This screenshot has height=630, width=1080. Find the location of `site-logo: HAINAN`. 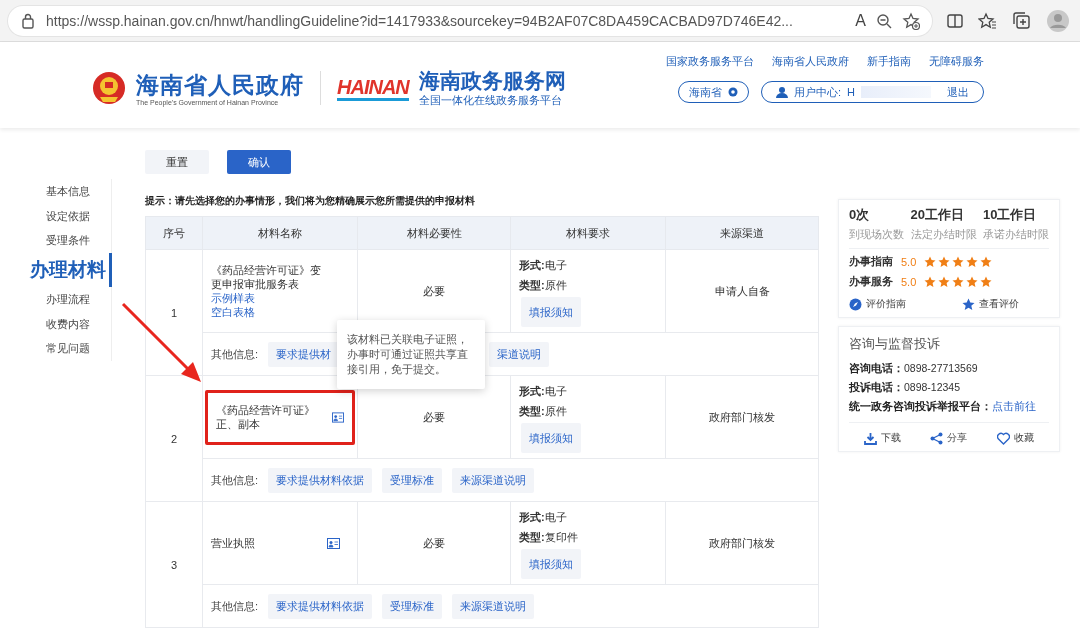

site-logo: HAINAN is located at coordinates (373, 88).